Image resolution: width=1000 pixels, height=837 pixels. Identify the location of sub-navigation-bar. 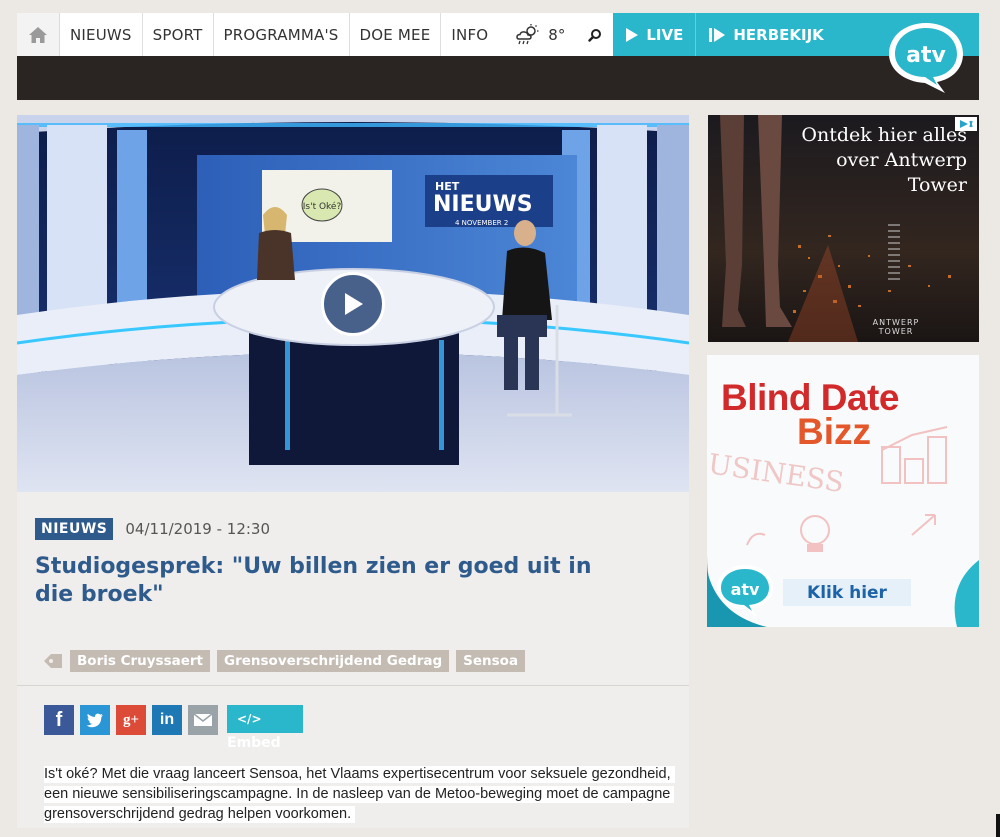
(498, 78).